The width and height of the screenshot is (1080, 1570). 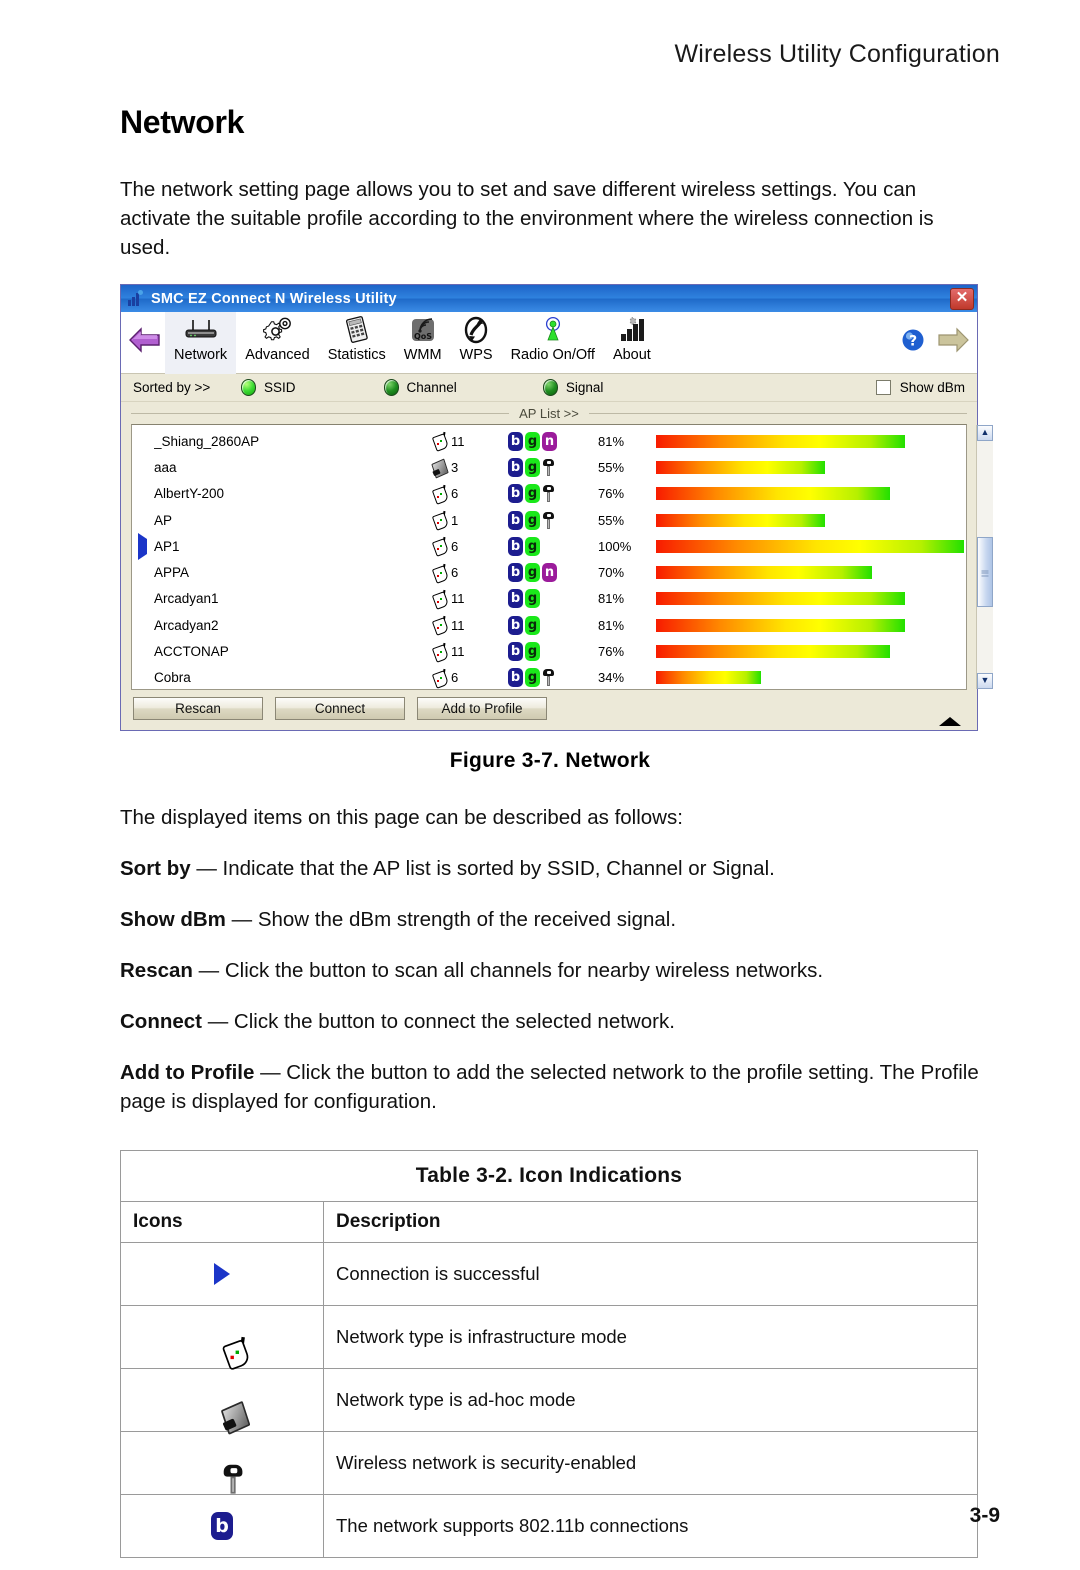 What do you see at coordinates (357, 343) in the screenshot?
I see `tab-statistics: Statistics` at bounding box center [357, 343].